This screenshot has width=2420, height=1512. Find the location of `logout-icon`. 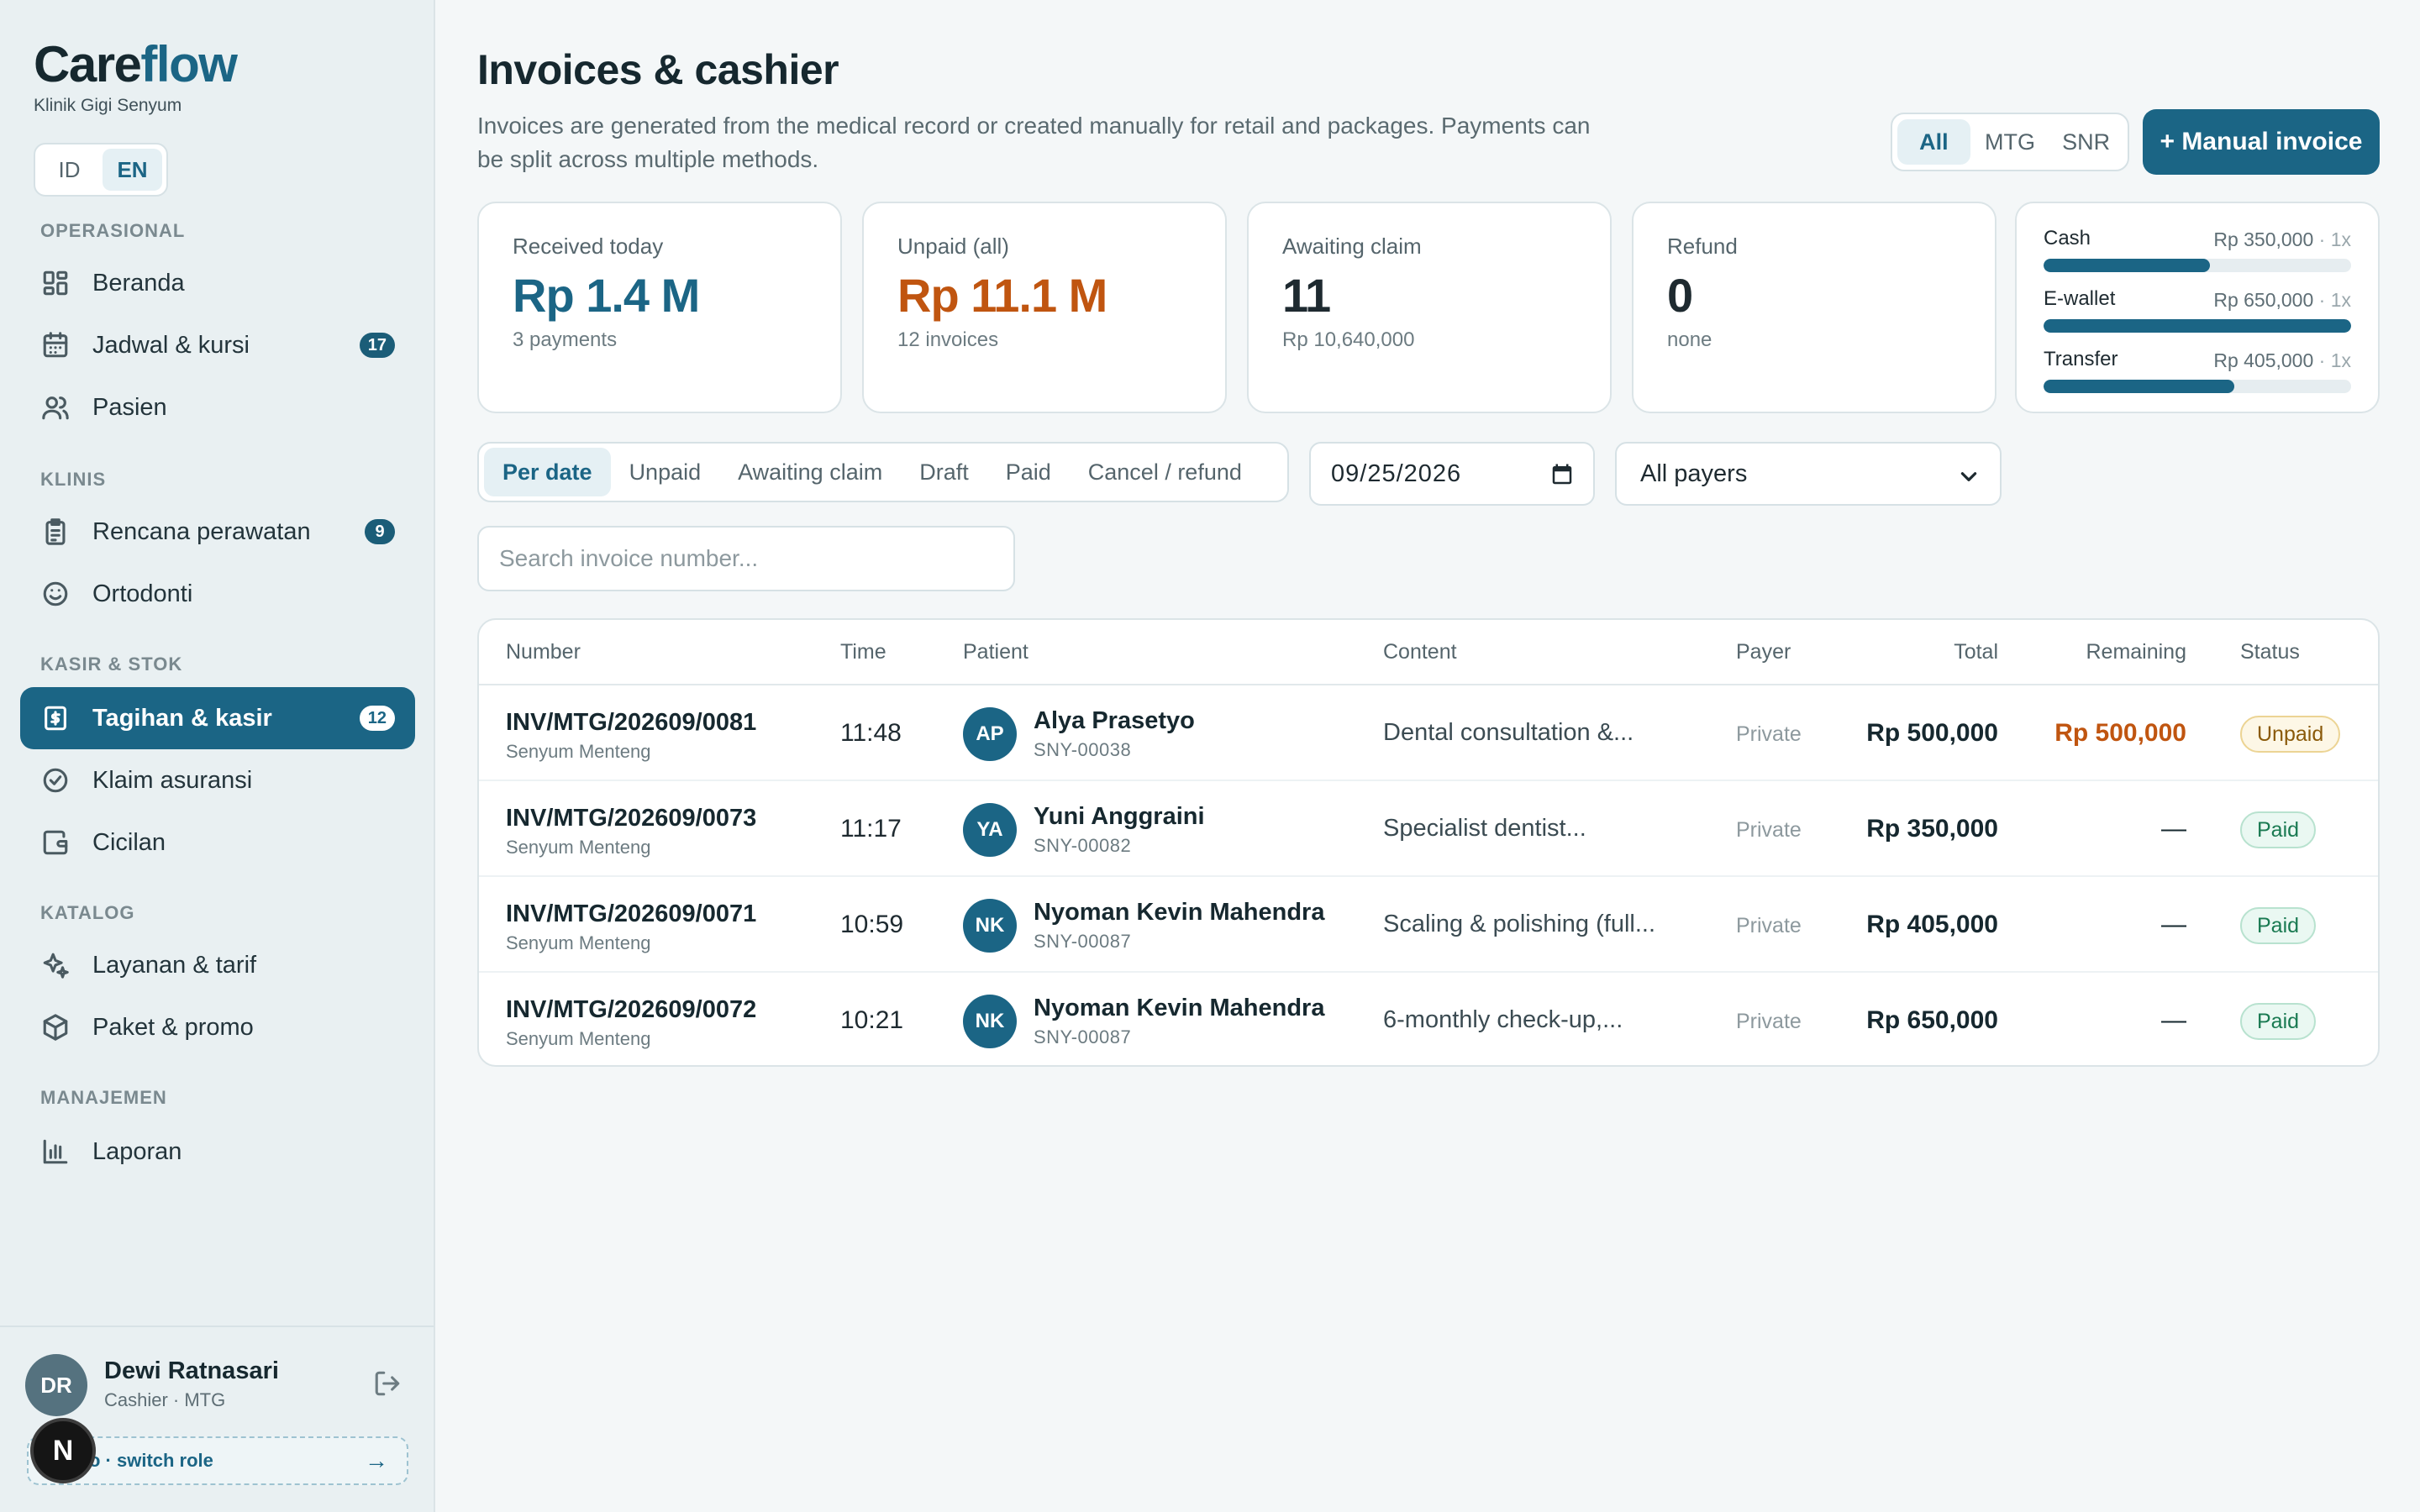

logout-icon is located at coordinates (388, 1384).